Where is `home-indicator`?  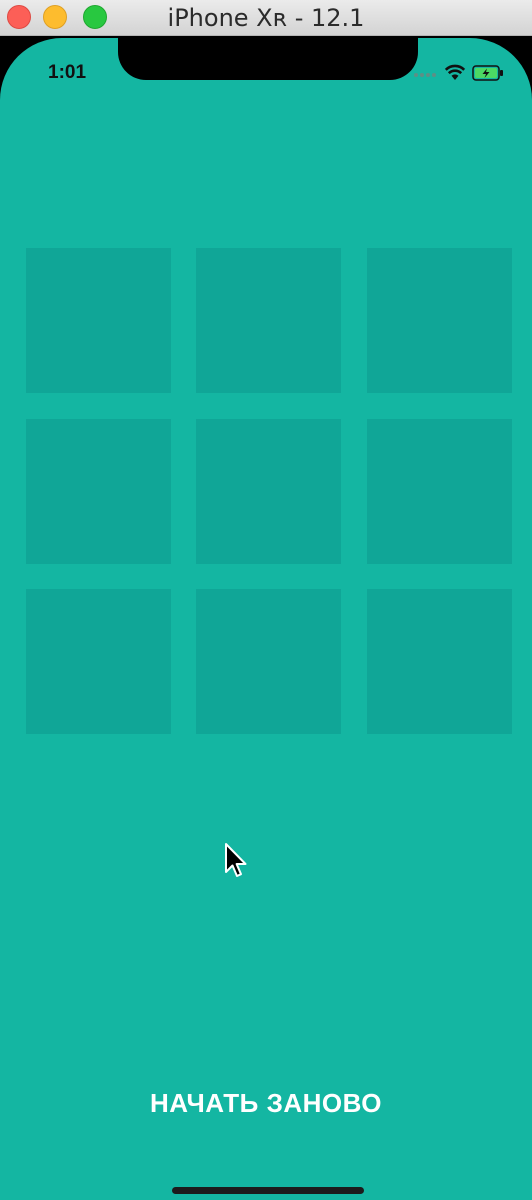 home-indicator is located at coordinates (268, 1190).